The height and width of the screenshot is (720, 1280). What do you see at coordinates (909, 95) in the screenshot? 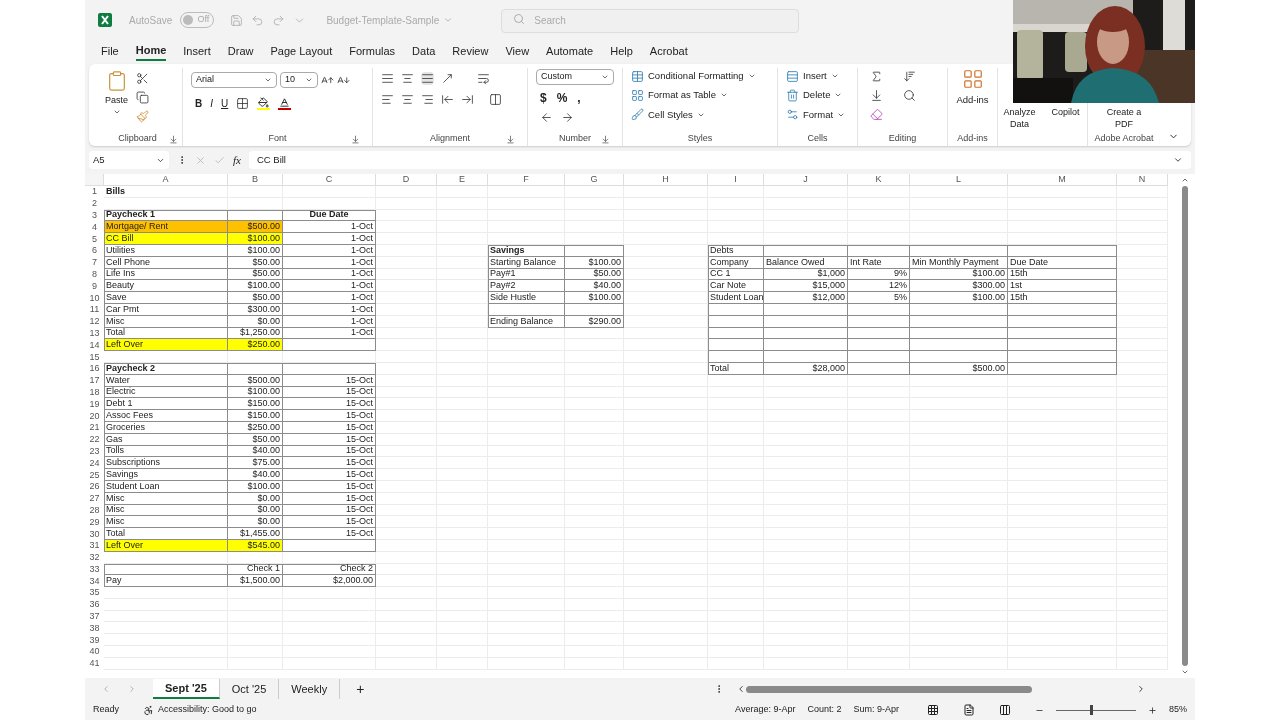
I see `search-icon` at bounding box center [909, 95].